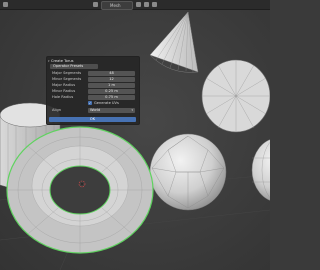 The image size is (320, 270). Describe the element at coordinates (117, 5) in the screenshot. I see `mode-selector: Mesh` at that location.